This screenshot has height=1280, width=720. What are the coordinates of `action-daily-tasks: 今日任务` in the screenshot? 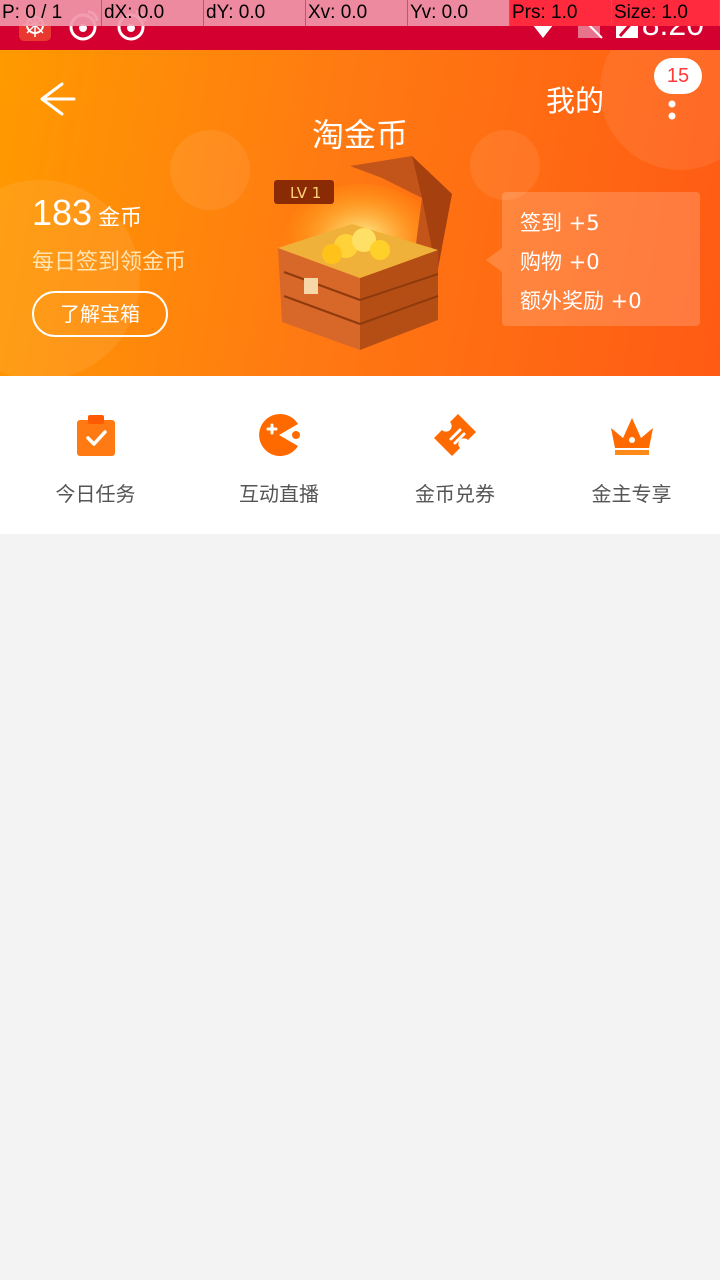 It's located at (95, 455).